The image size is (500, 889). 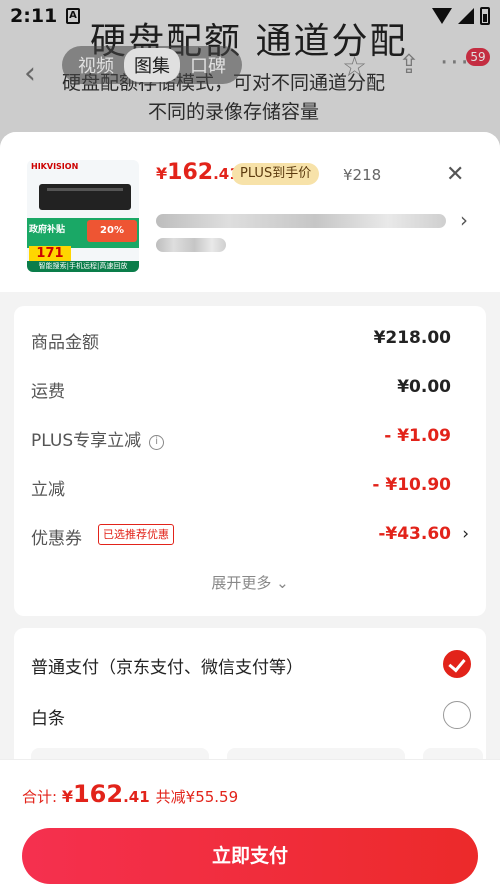 I want to click on row-value: ¥0.00, so click(x=424, y=387).